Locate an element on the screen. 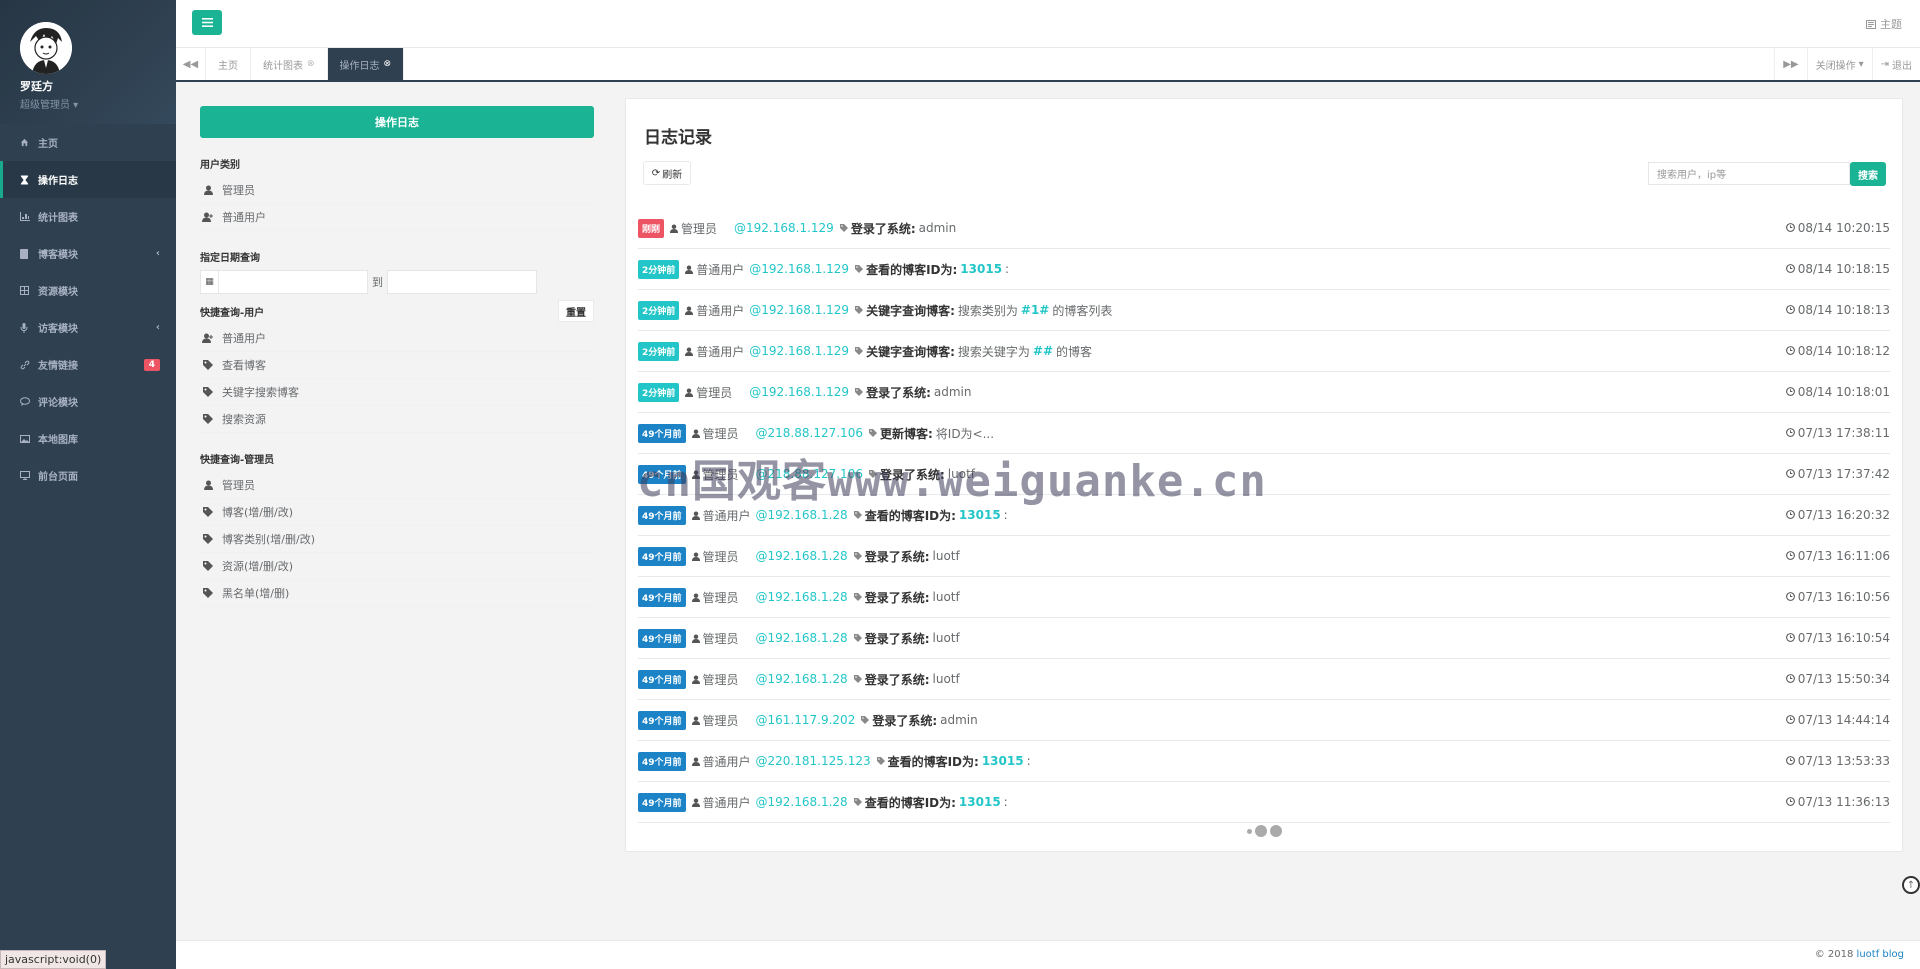 This screenshot has height=969, width=1920. sidebar-item-blog: 博客模块 ‹ is located at coordinates (88, 253).